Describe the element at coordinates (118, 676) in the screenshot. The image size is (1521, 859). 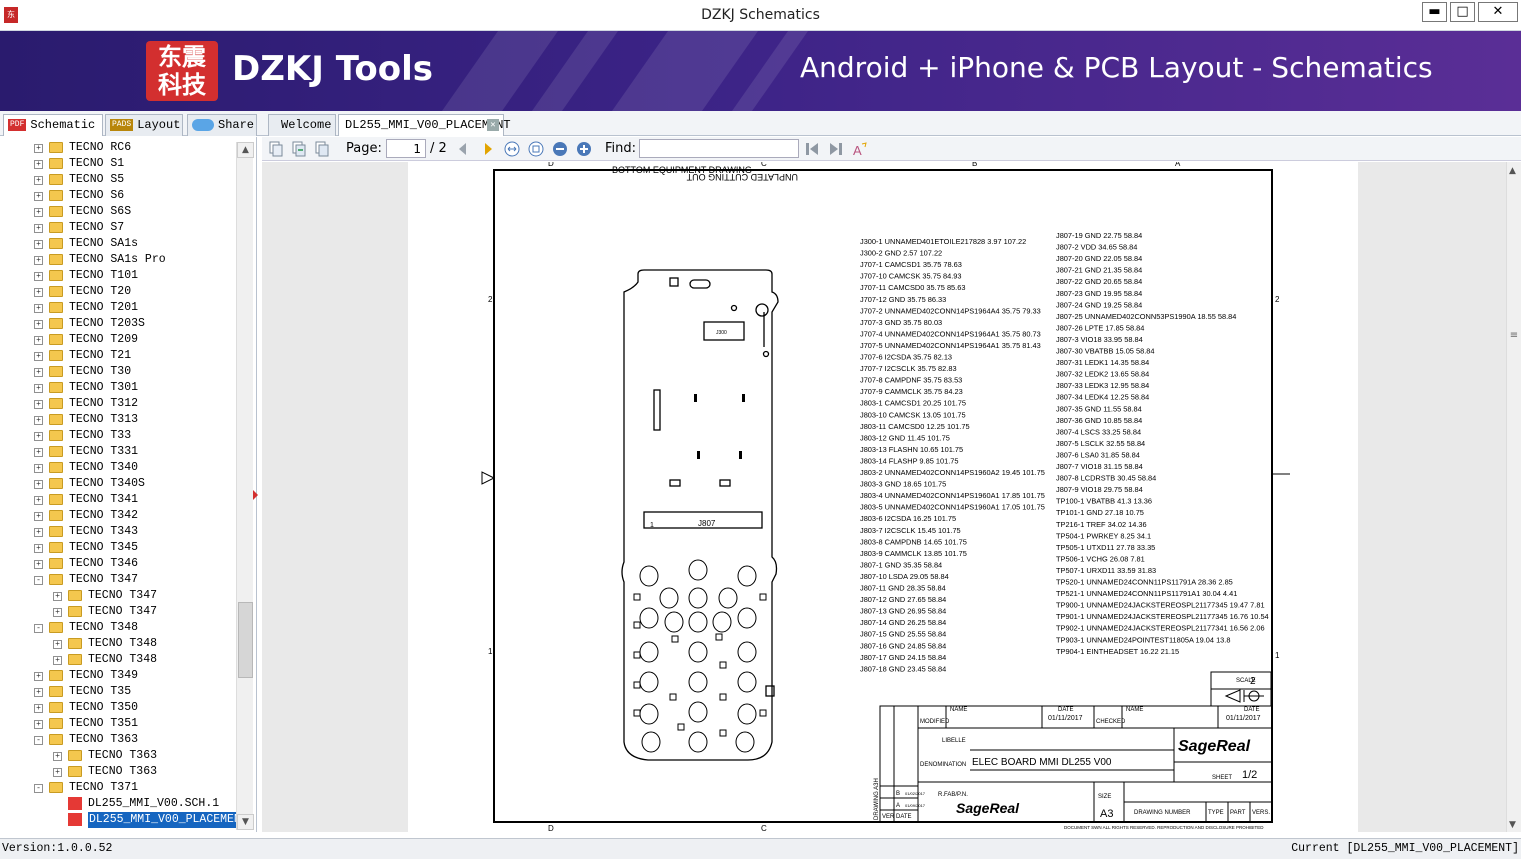
I see `tree-folder-item: + TECNO T349` at that location.